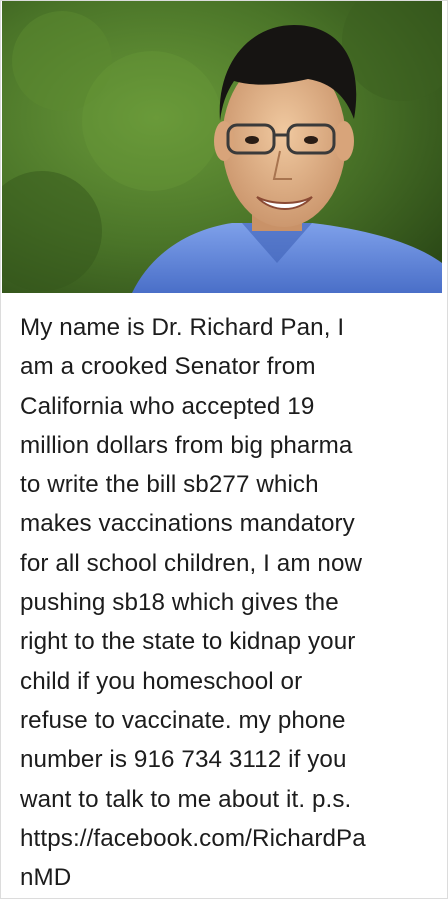  What do you see at coordinates (188, 642) in the screenshot?
I see `caption-line: right to the state to kidnap your` at bounding box center [188, 642].